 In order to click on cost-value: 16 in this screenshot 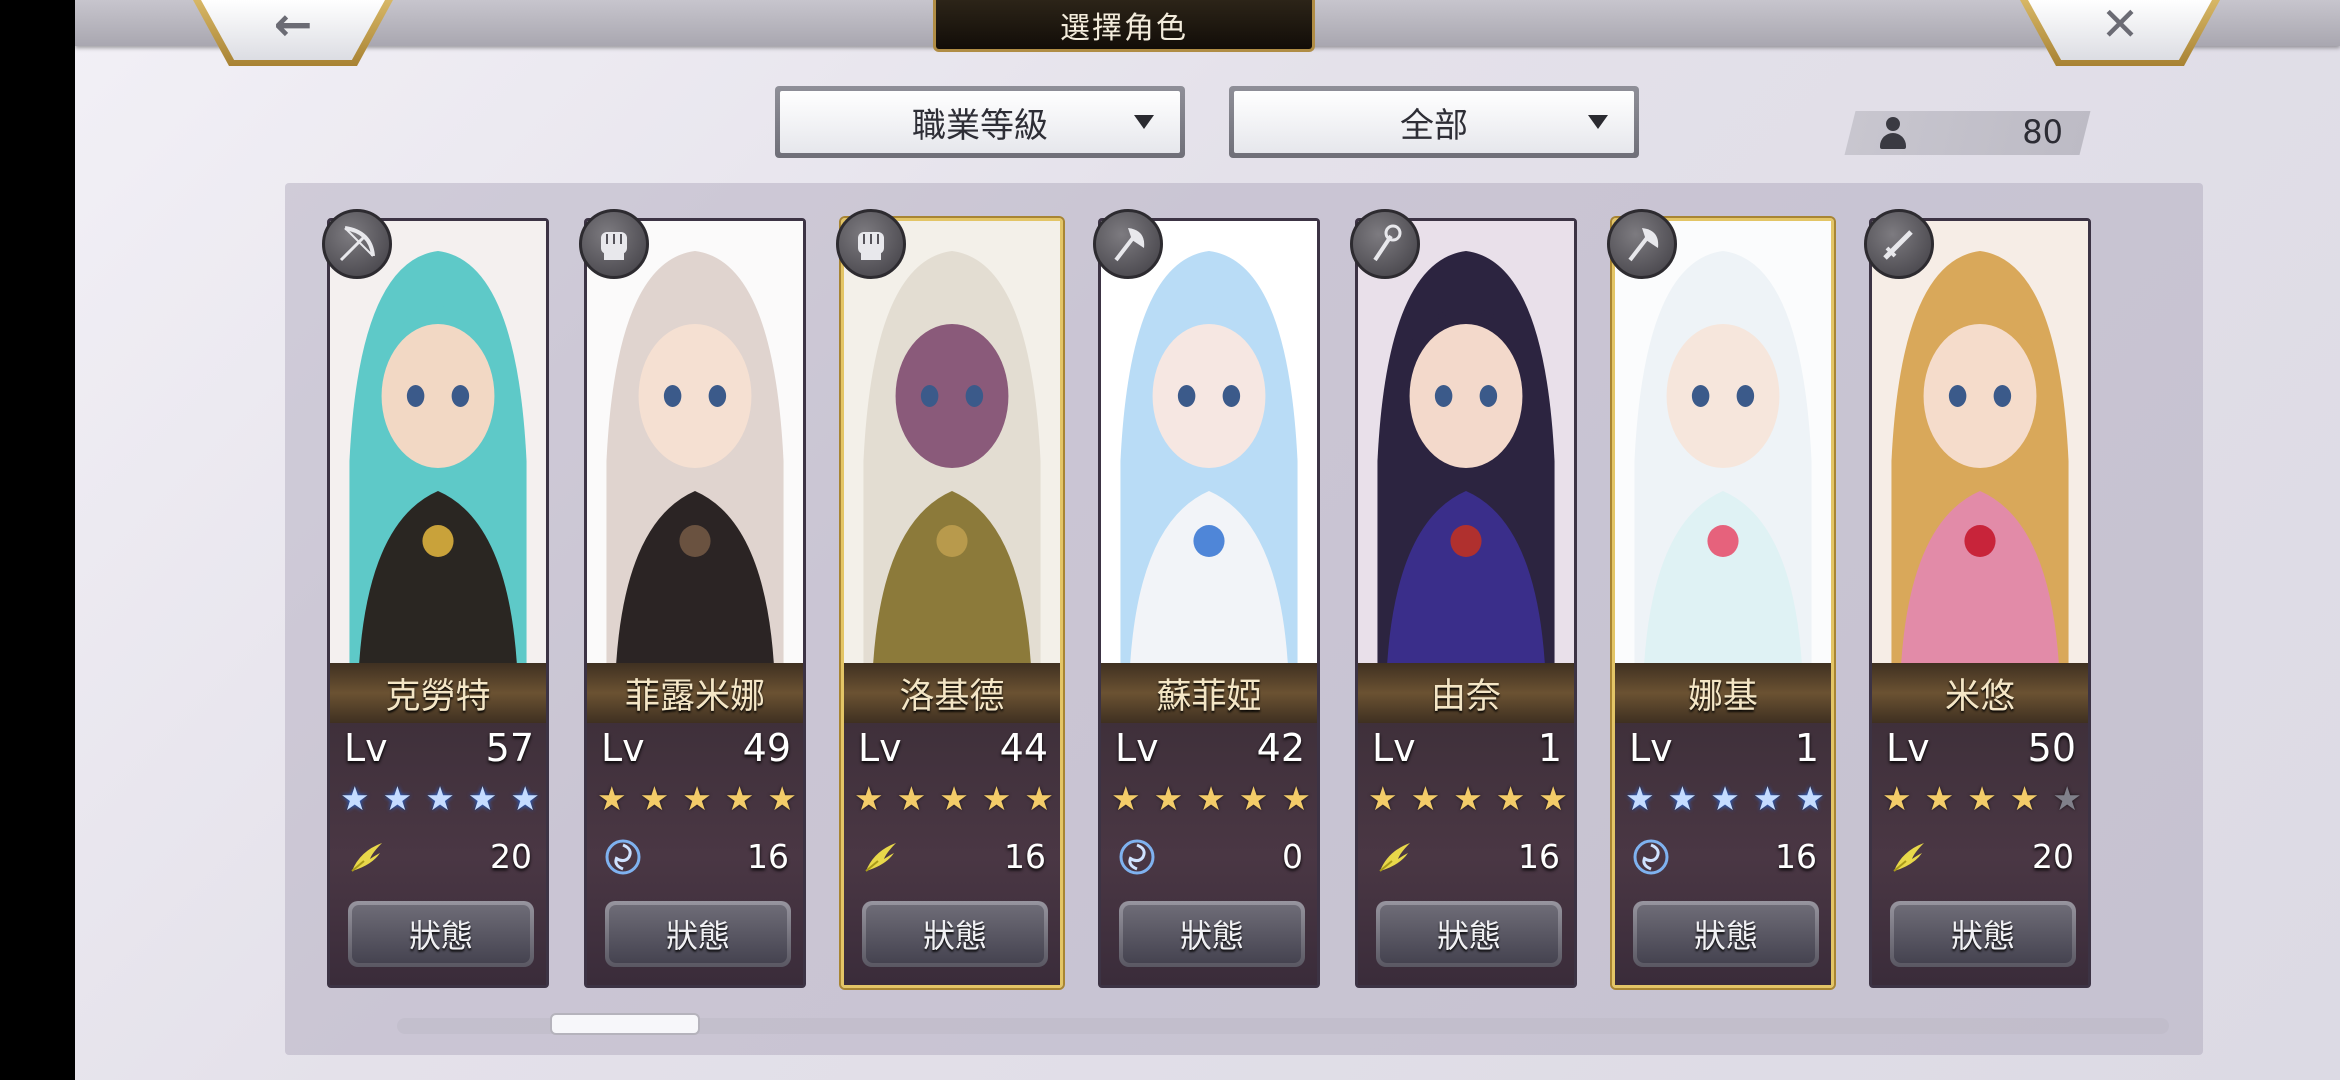, I will do `click(1539, 856)`.